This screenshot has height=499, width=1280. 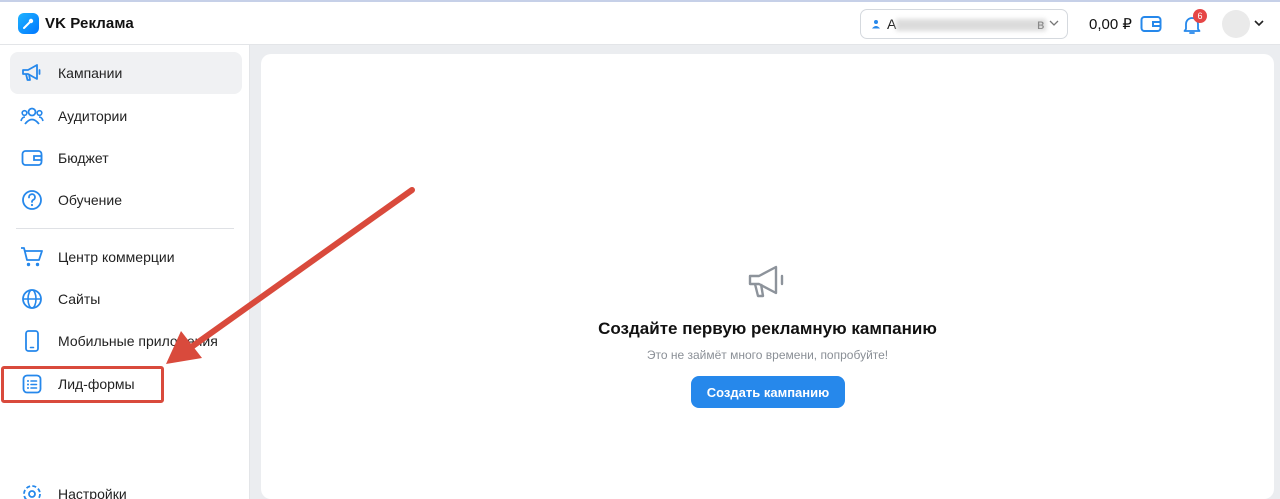 What do you see at coordinates (82, 384) in the screenshot?
I see `annotation-highlight` at bounding box center [82, 384].